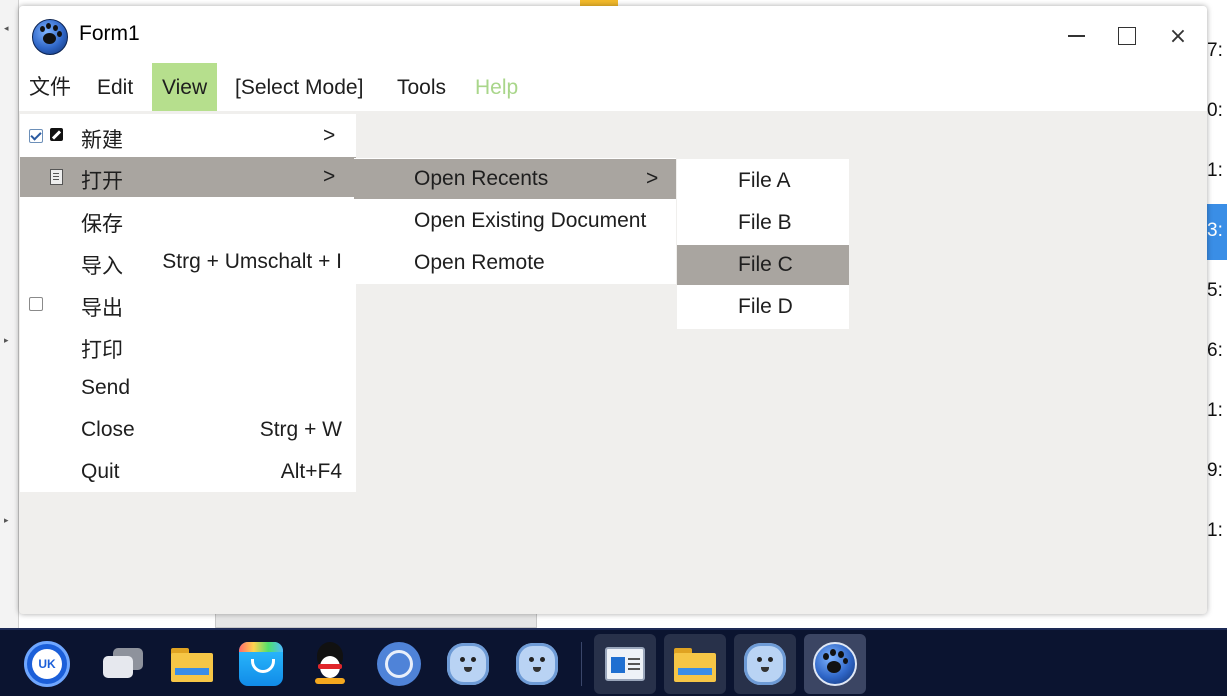 The image size is (1227, 696). I want to click on taskbar-text-editor, so click(625, 664).